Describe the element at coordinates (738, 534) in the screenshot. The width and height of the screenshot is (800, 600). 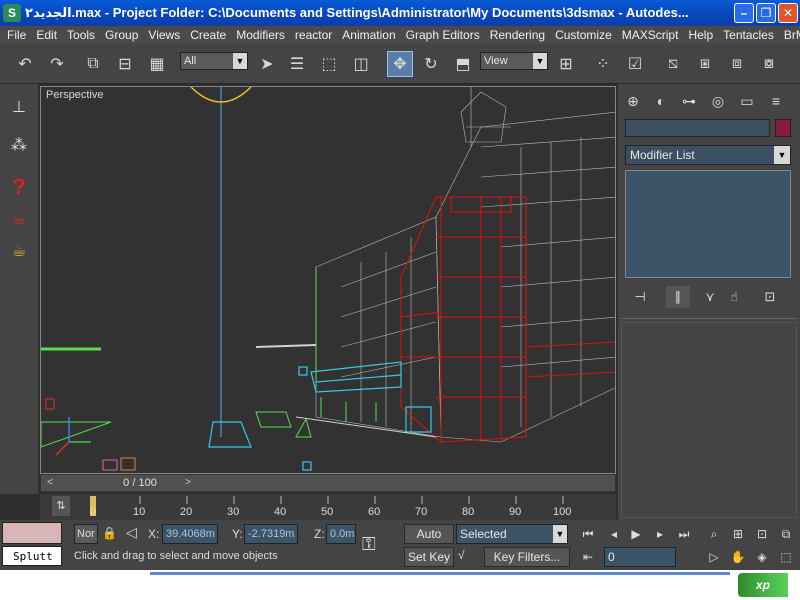
I see `zoom-all-icon: ⊞` at that location.